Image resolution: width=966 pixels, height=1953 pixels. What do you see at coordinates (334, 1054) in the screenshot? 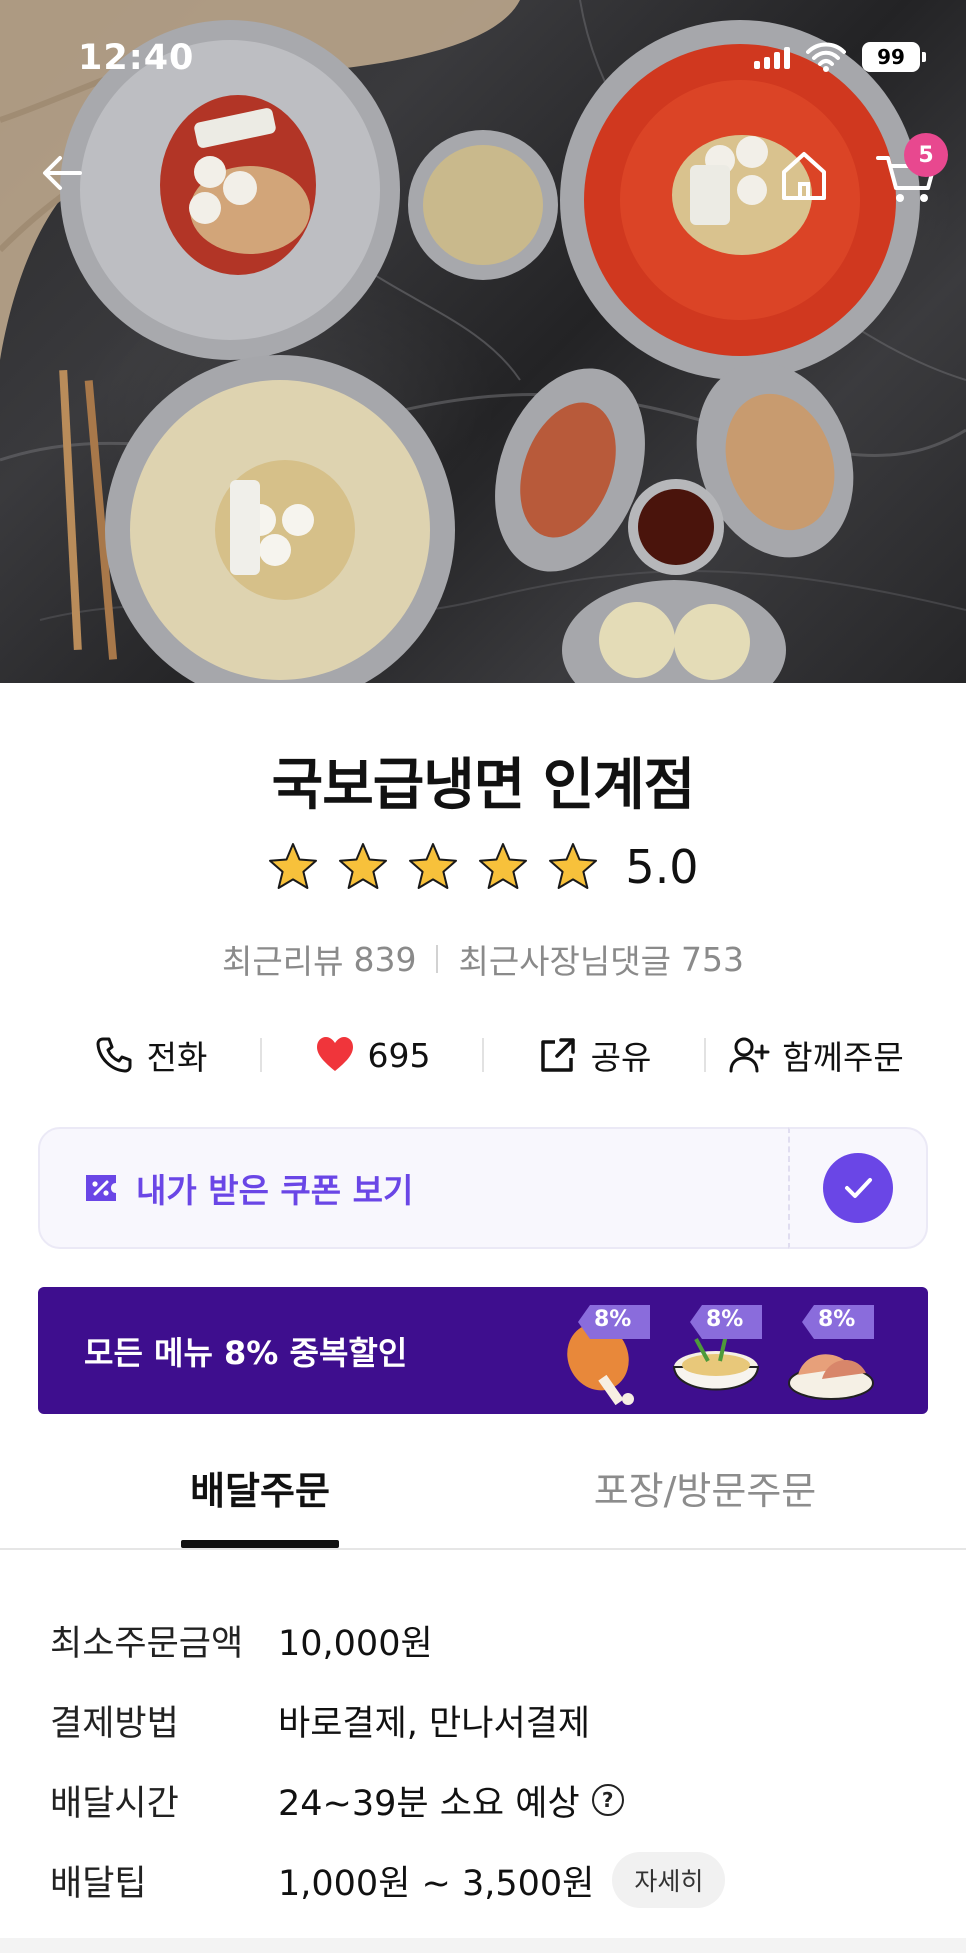
I see `heart-icon` at bounding box center [334, 1054].